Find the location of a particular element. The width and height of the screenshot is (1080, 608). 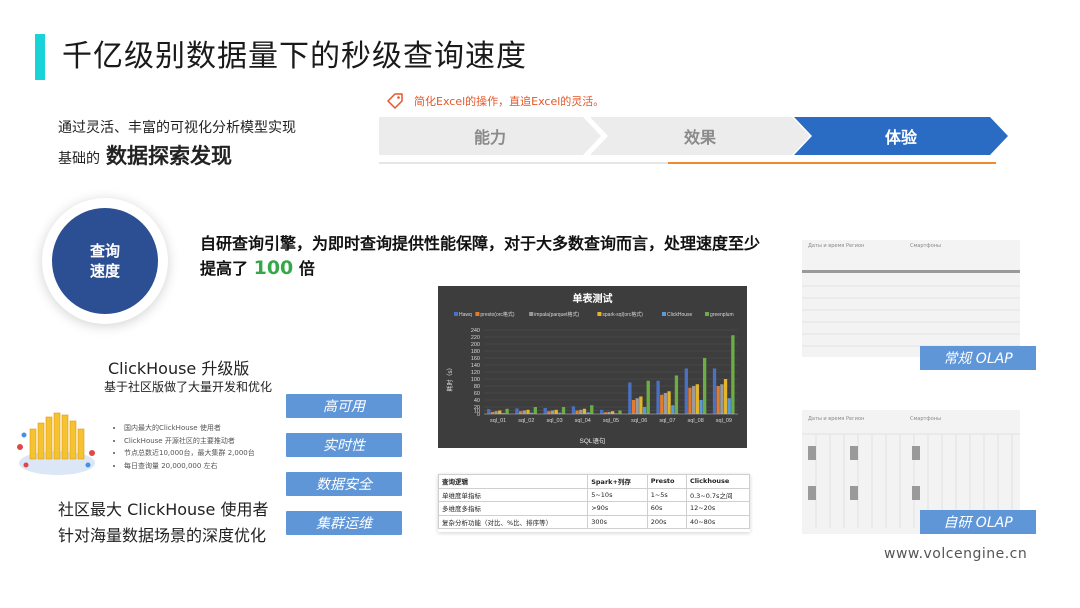

x-tick-label: sql_03 is located at coordinates (554, 421).